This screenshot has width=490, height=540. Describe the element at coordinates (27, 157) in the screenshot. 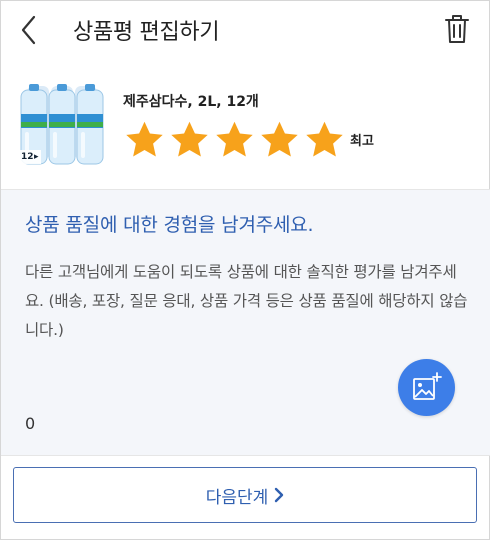

I see `thumbnail-badge: 12` at that location.